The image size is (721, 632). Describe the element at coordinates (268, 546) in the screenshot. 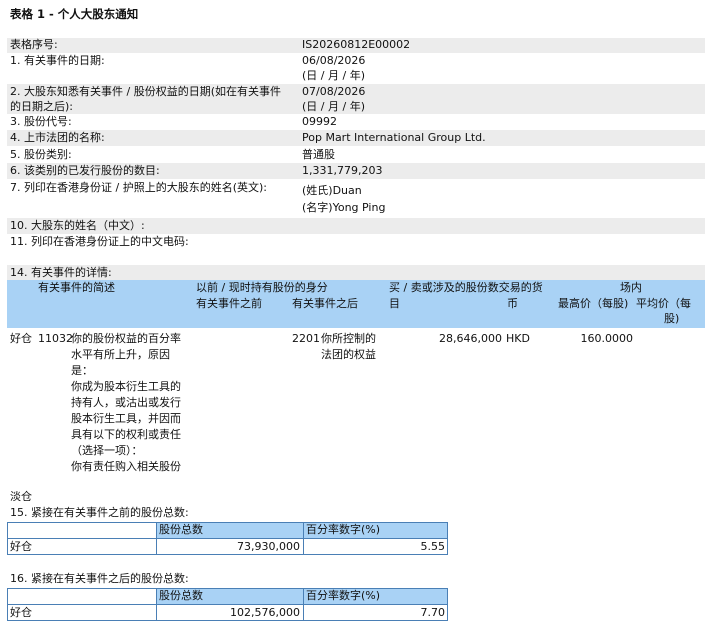

I see `q15-shares-value: 73,930,000` at that location.